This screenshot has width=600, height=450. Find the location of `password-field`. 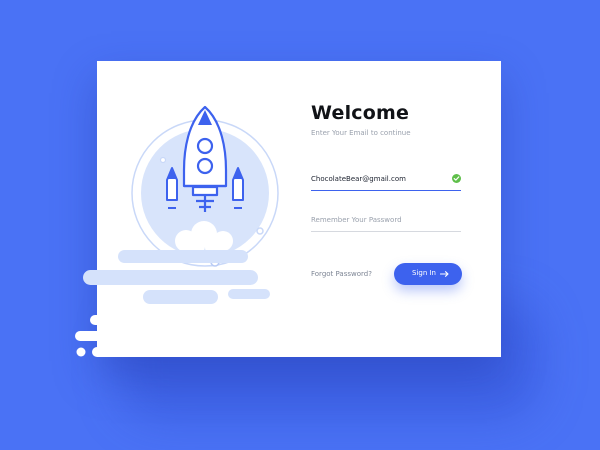

password-field is located at coordinates (386, 221).